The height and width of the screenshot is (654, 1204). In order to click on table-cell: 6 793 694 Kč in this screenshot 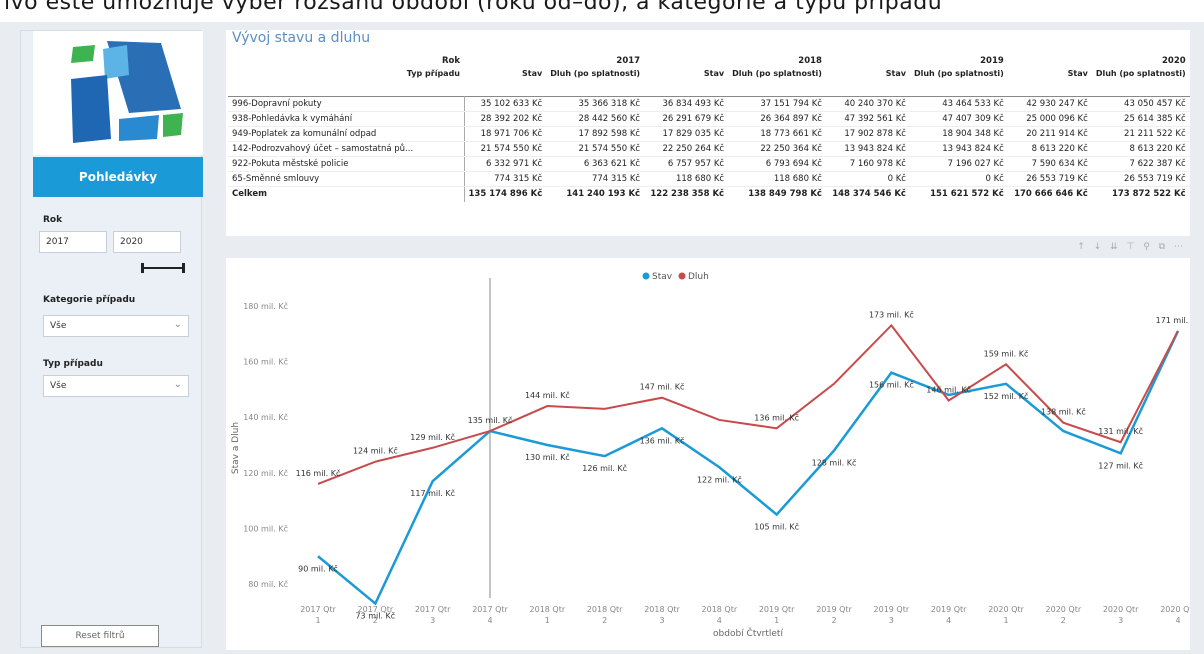, I will do `click(777, 164)`.